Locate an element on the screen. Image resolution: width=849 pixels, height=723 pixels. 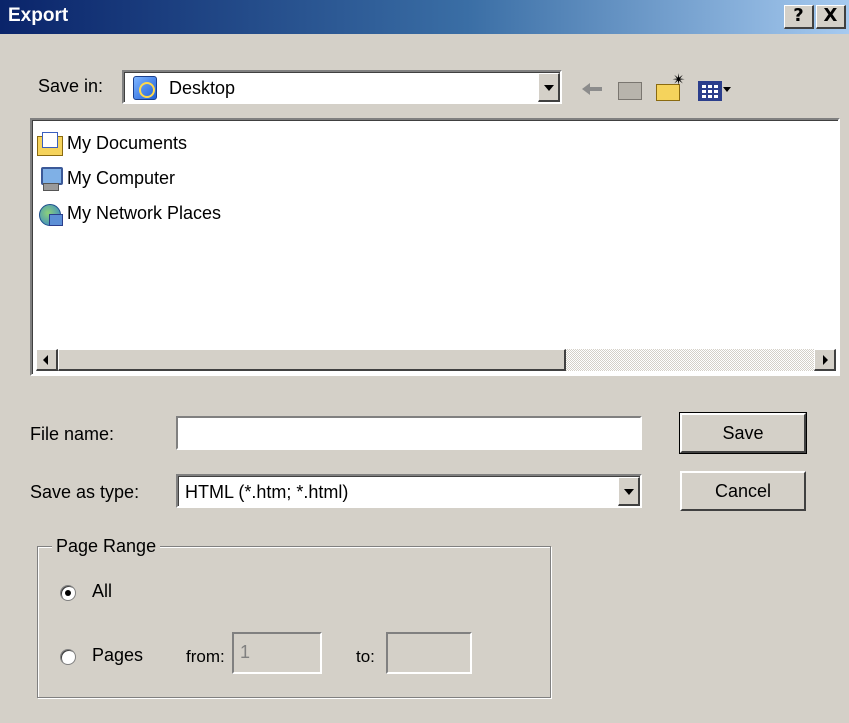
save-button: Save is located at coordinates (743, 433).